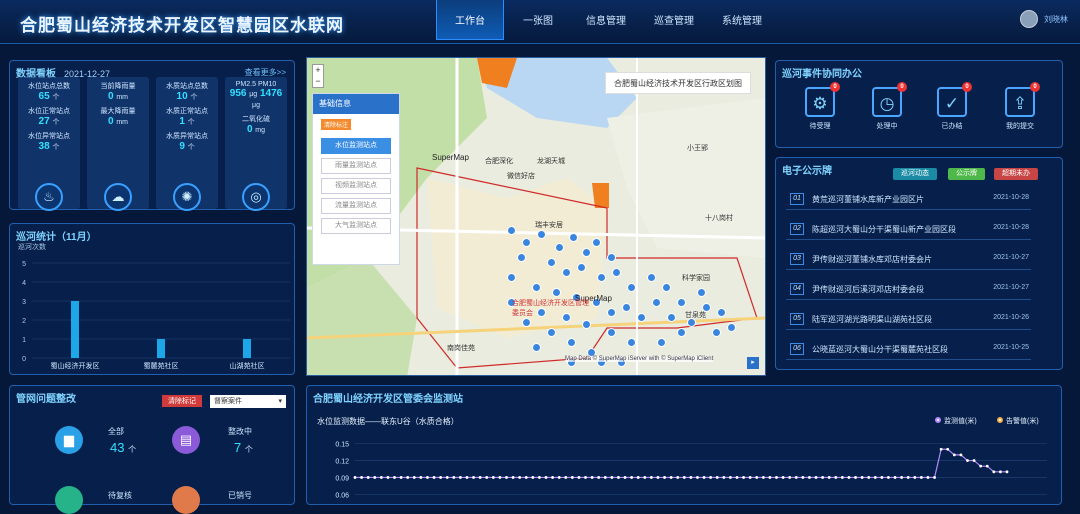 This screenshot has width=1080, height=514. Describe the element at coordinates (187, 146) in the screenshot. I see `stat-value: 9 个` at that location.